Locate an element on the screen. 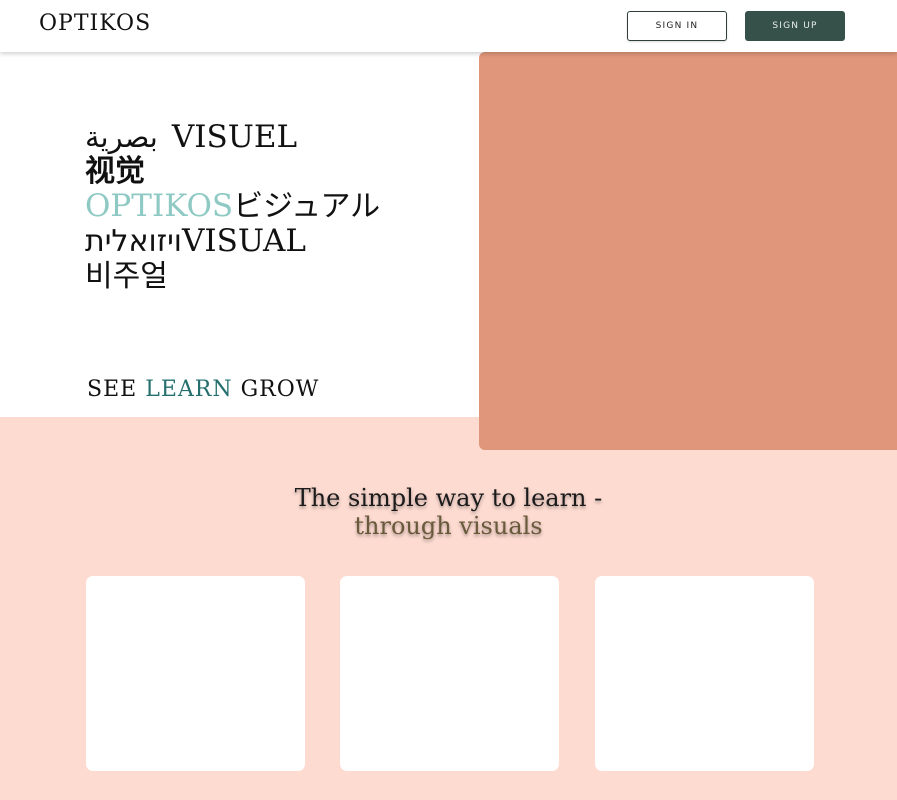 Image resolution: width=897 pixels, height=800 pixels. french-word: VISUEL is located at coordinates (234, 137).